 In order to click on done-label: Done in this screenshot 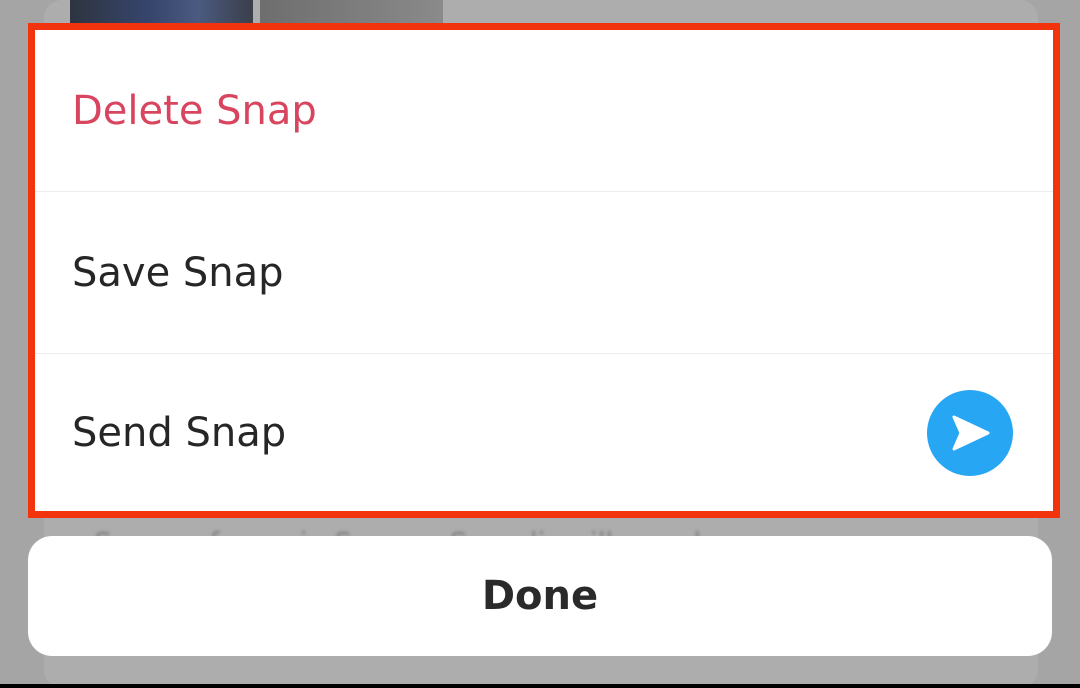, I will do `click(540, 596)`.